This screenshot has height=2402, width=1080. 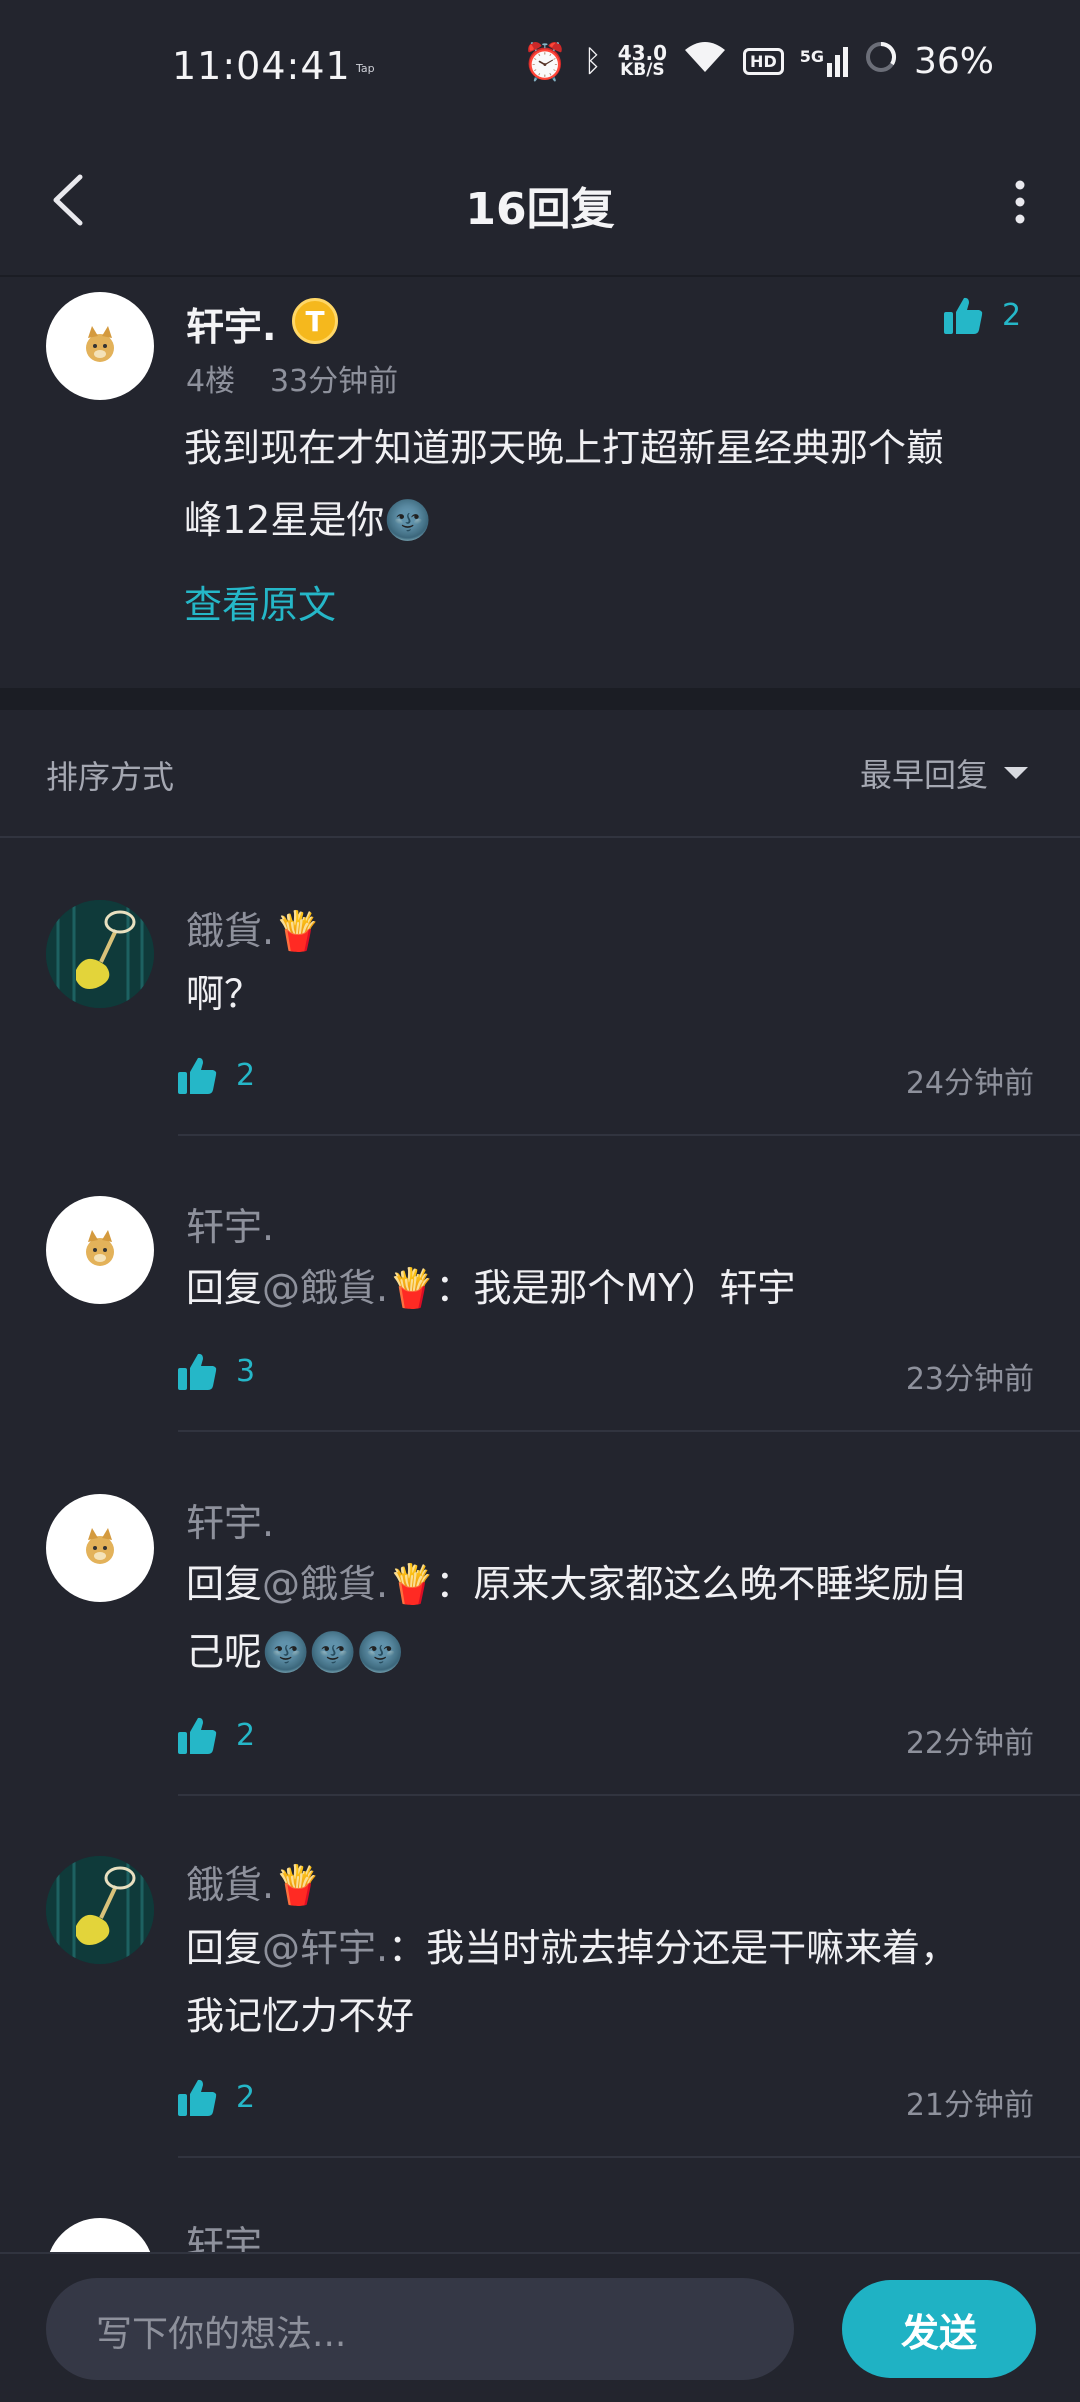 What do you see at coordinates (1016, 773) in the screenshot?
I see `caret-down-icon` at bounding box center [1016, 773].